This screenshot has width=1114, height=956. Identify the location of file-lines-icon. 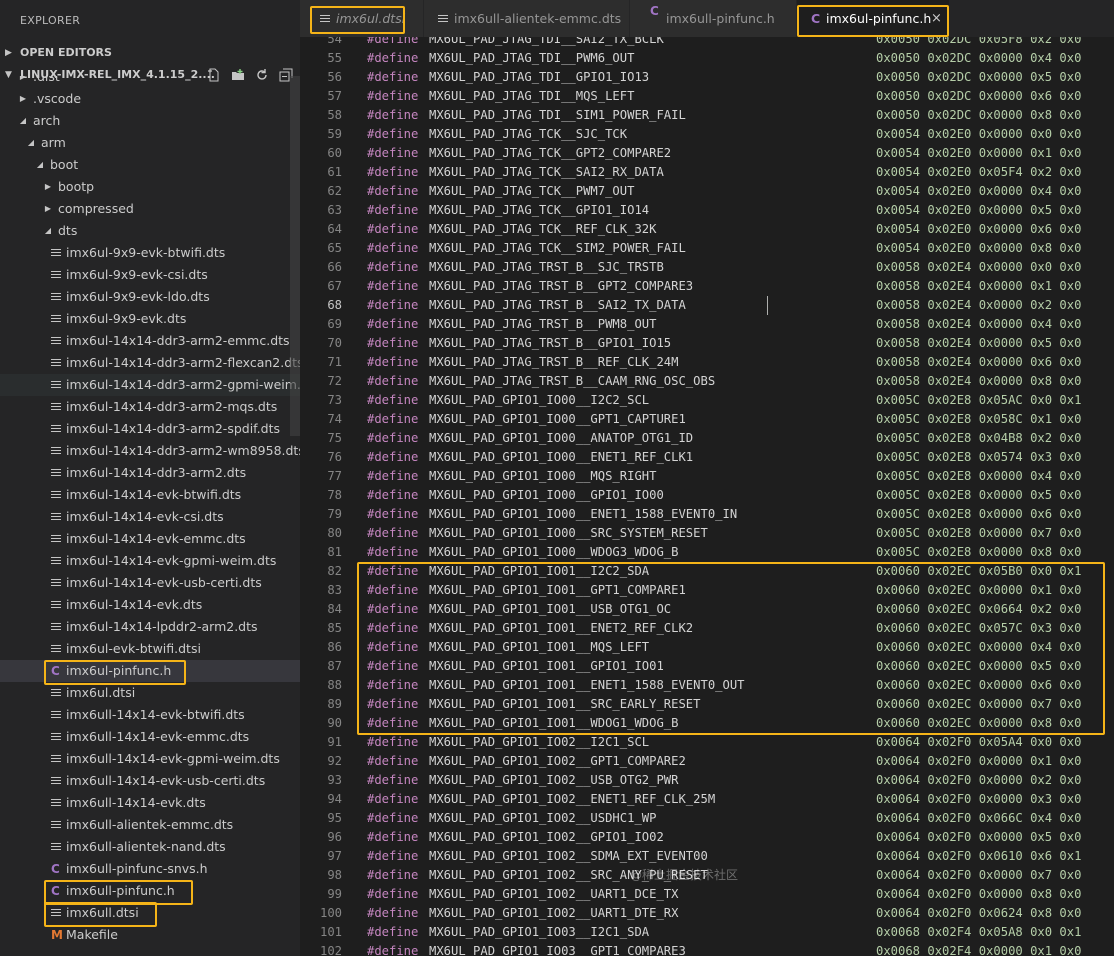
(443, 18).